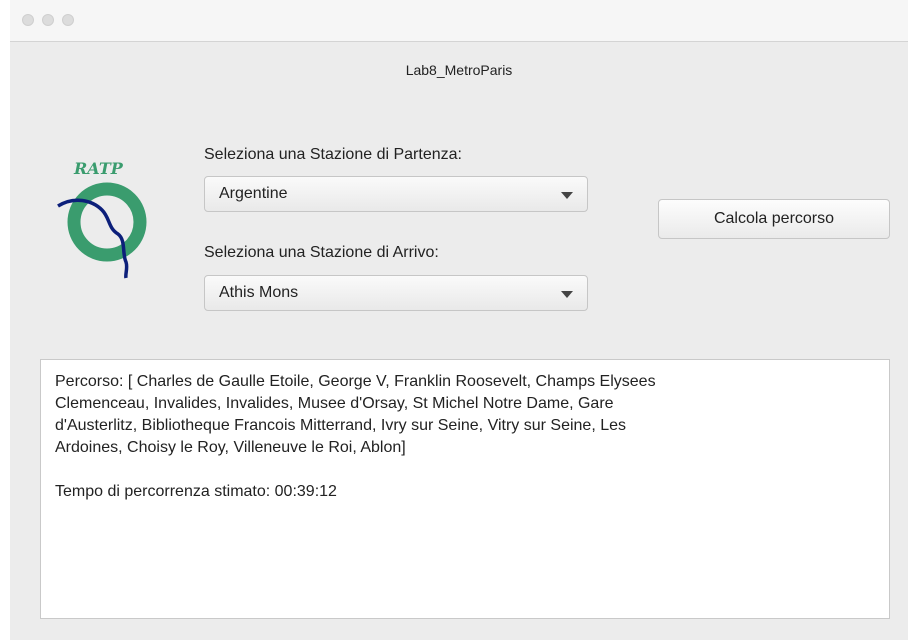 The height and width of the screenshot is (640, 908). What do you see at coordinates (93, 238) in the screenshot?
I see `seine-river-icon` at bounding box center [93, 238].